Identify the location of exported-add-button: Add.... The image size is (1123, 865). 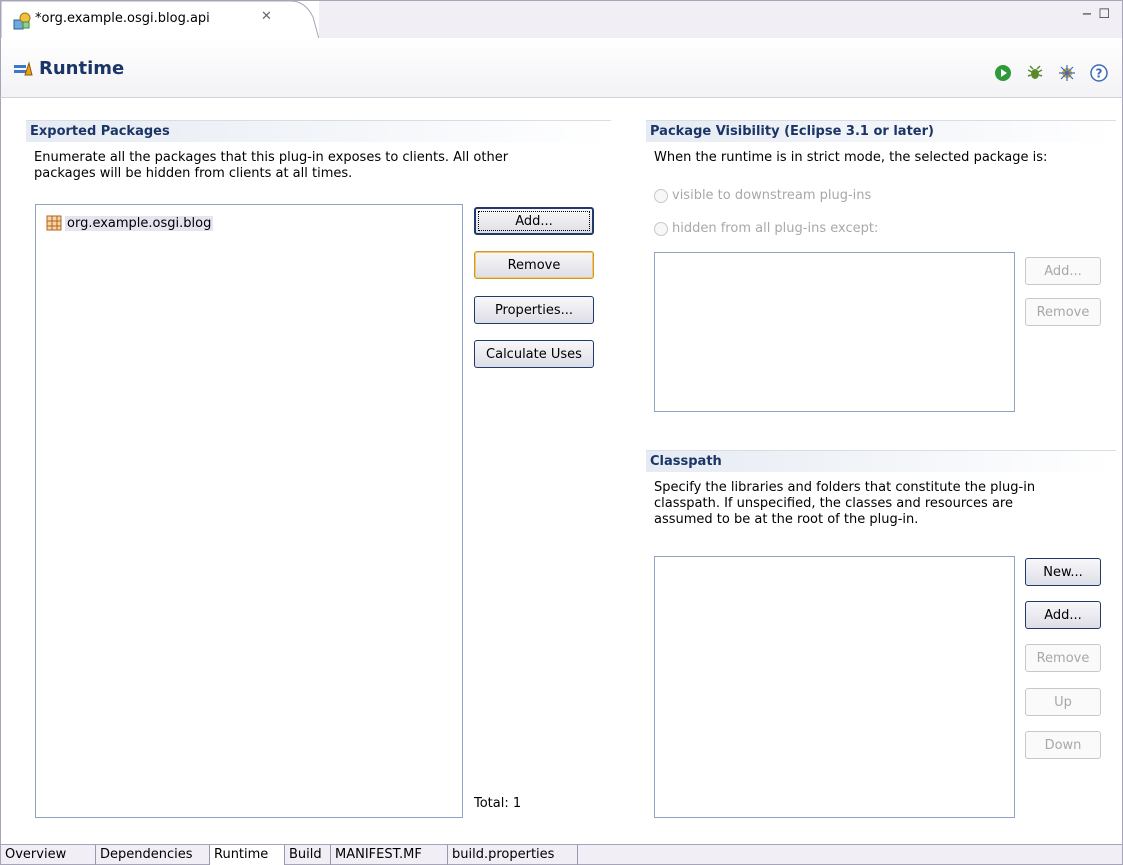
(534, 221).